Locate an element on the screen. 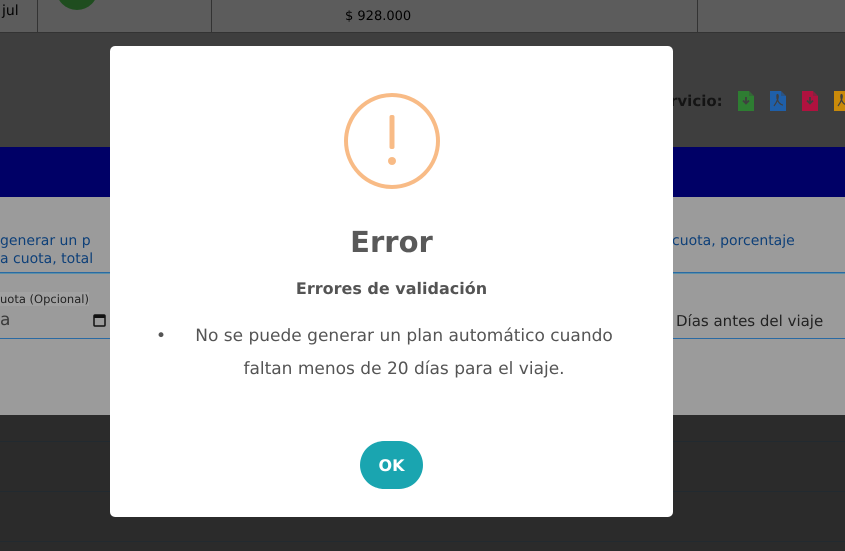 This screenshot has width=845, height=551. dialog-subtitle: Errores de validación is located at coordinates (392, 288).